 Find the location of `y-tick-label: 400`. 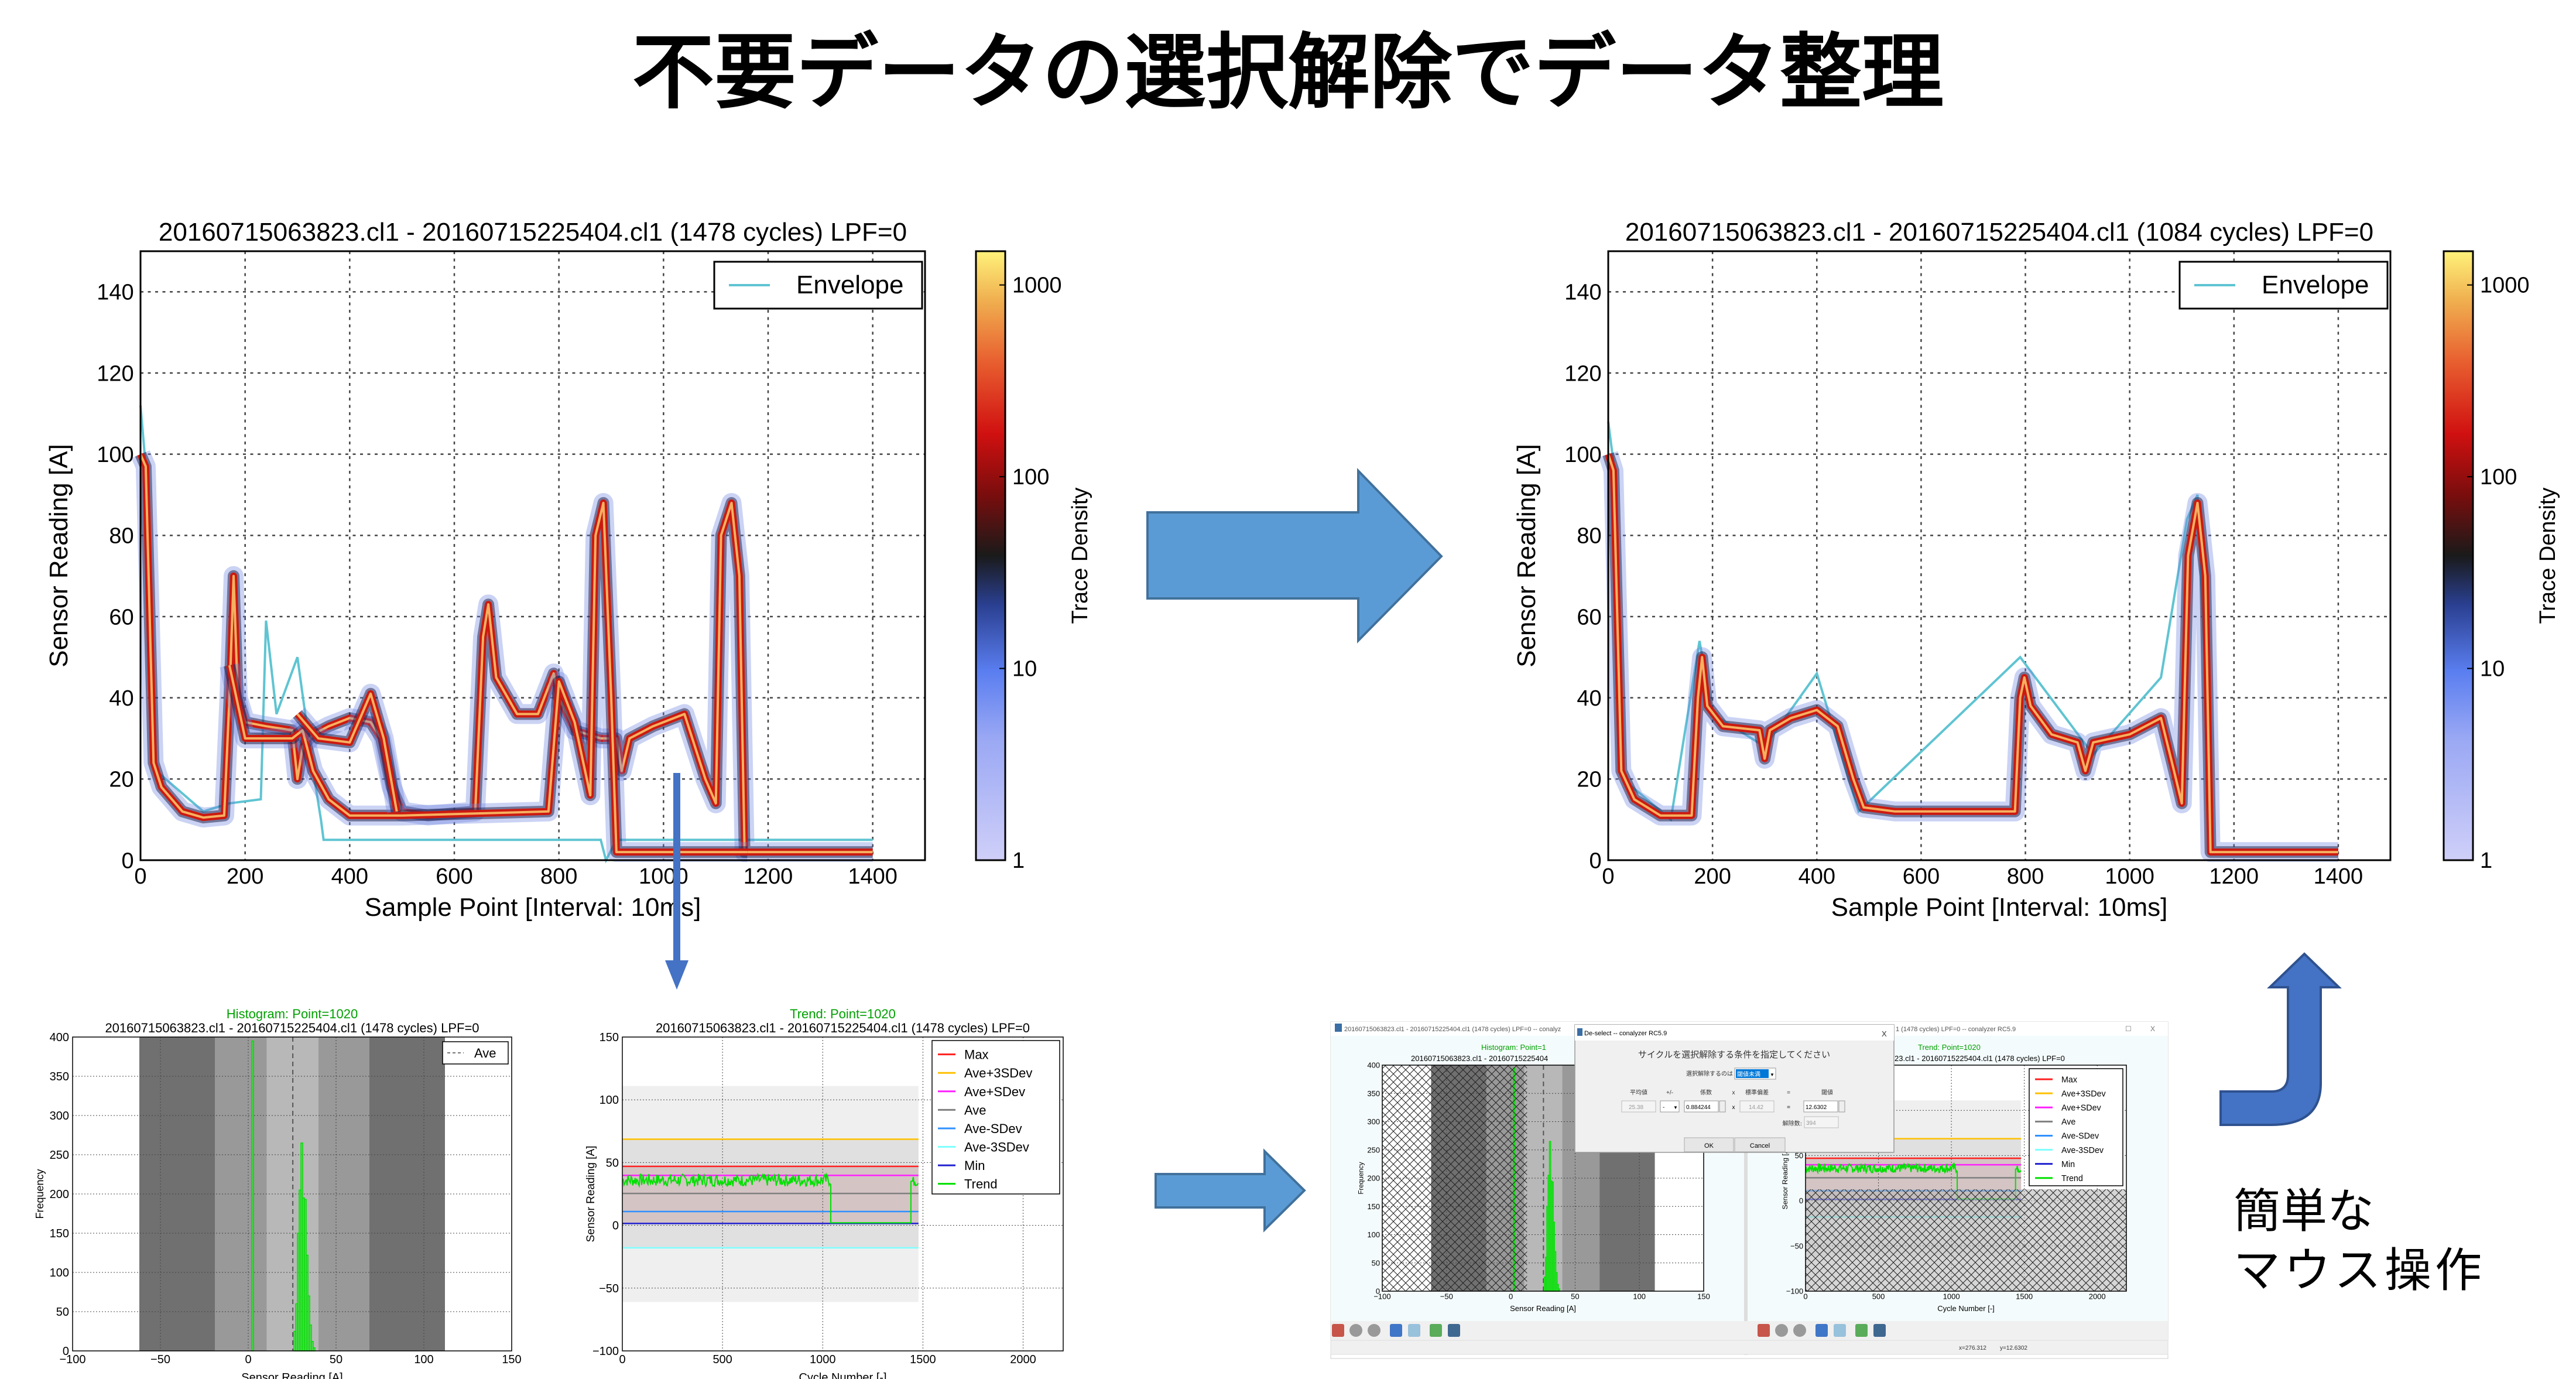

y-tick-label: 400 is located at coordinates (1373, 1065).